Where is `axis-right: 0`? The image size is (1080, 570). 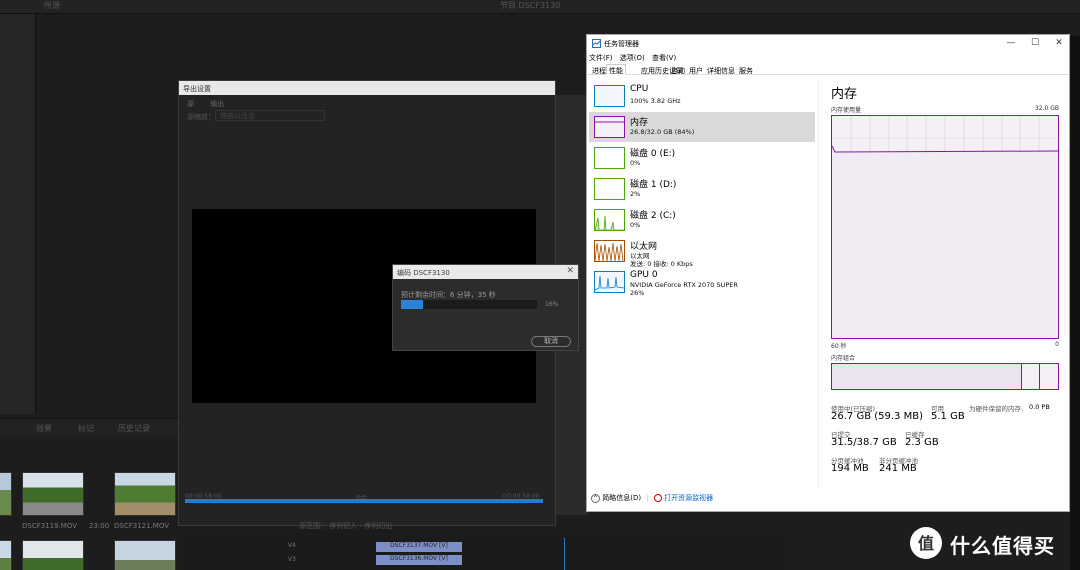 axis-right: 0 is located at coordinates (1057, 344).